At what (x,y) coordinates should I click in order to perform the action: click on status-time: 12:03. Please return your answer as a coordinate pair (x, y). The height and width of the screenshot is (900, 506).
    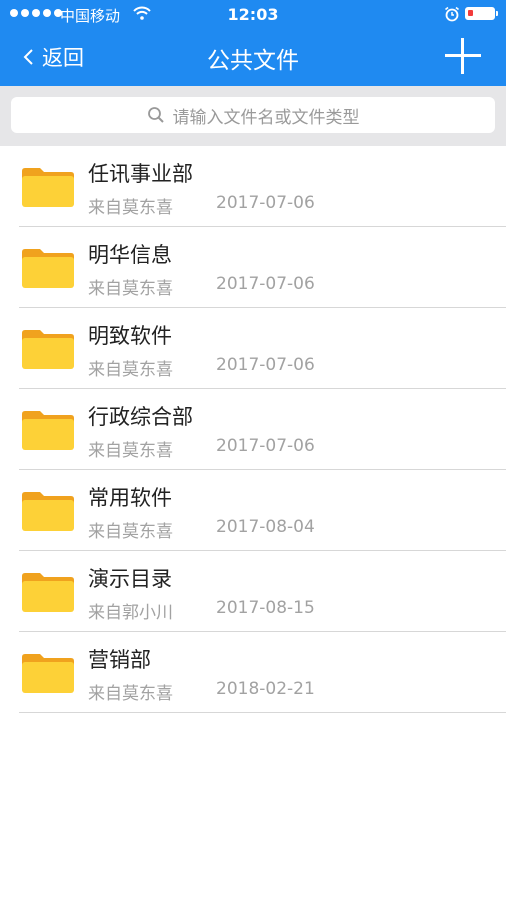
    Looking at the image, I should click on (253, 14).